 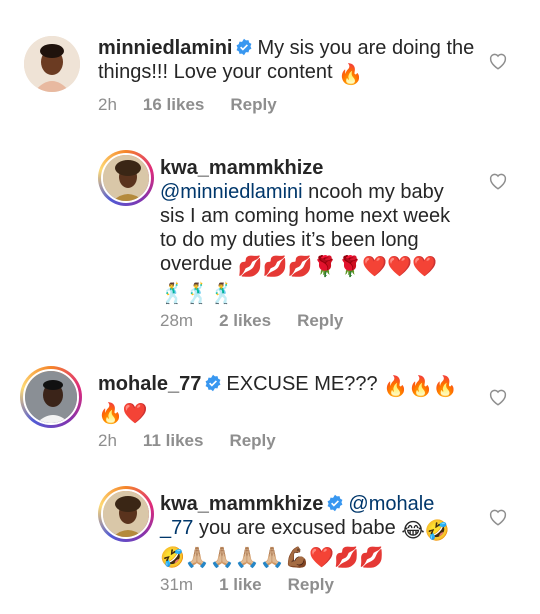 What do you see at coordinates (288, 399) in the screenshot?
I see `comment-text: mohale_77 EXCUSE ME??? 🔥🔥🔥 🔥❤️` at bounding box center [288, 399].